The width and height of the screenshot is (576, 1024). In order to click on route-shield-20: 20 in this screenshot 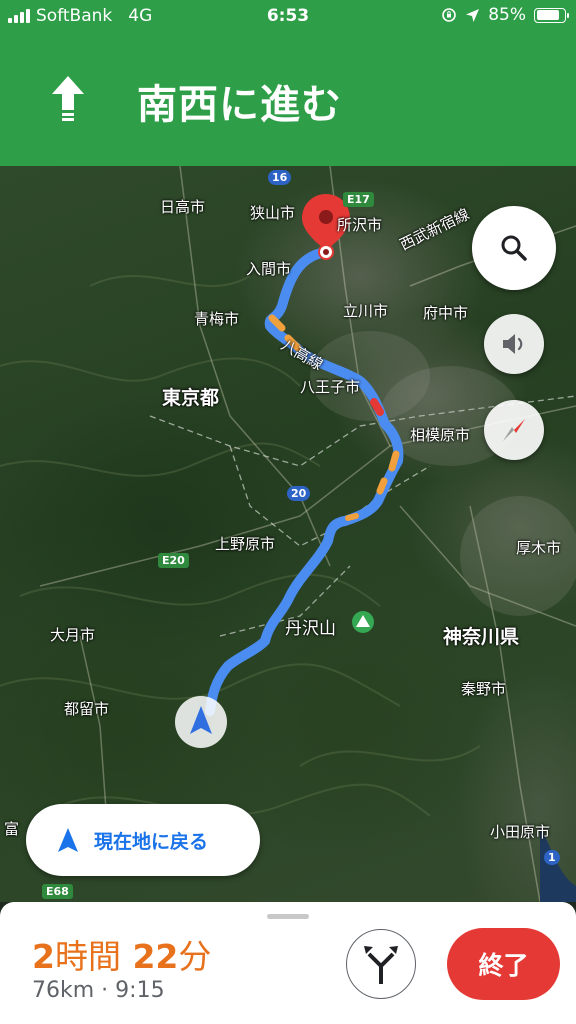, I will do `click(299, 493)`.